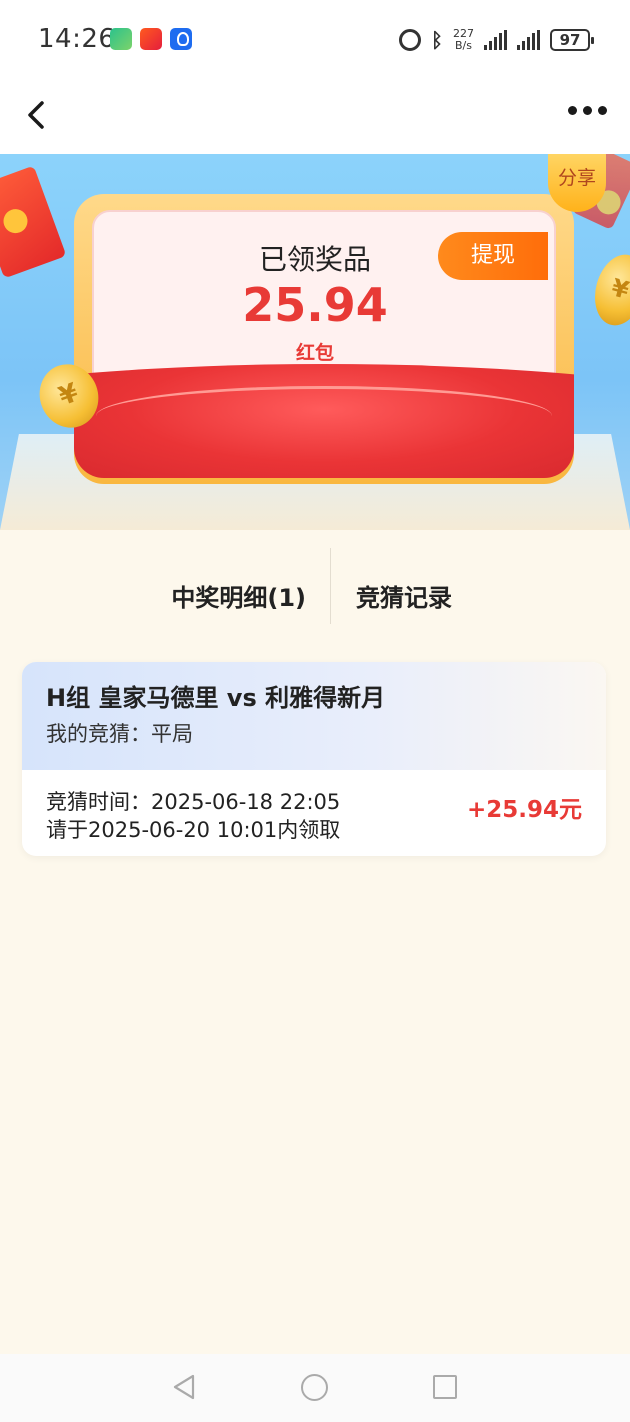  Describe the element at coordinates (193, 830) in the screenshot. I see `claim-deadline: 请于2025-06-20 10:01内领取` at that location.